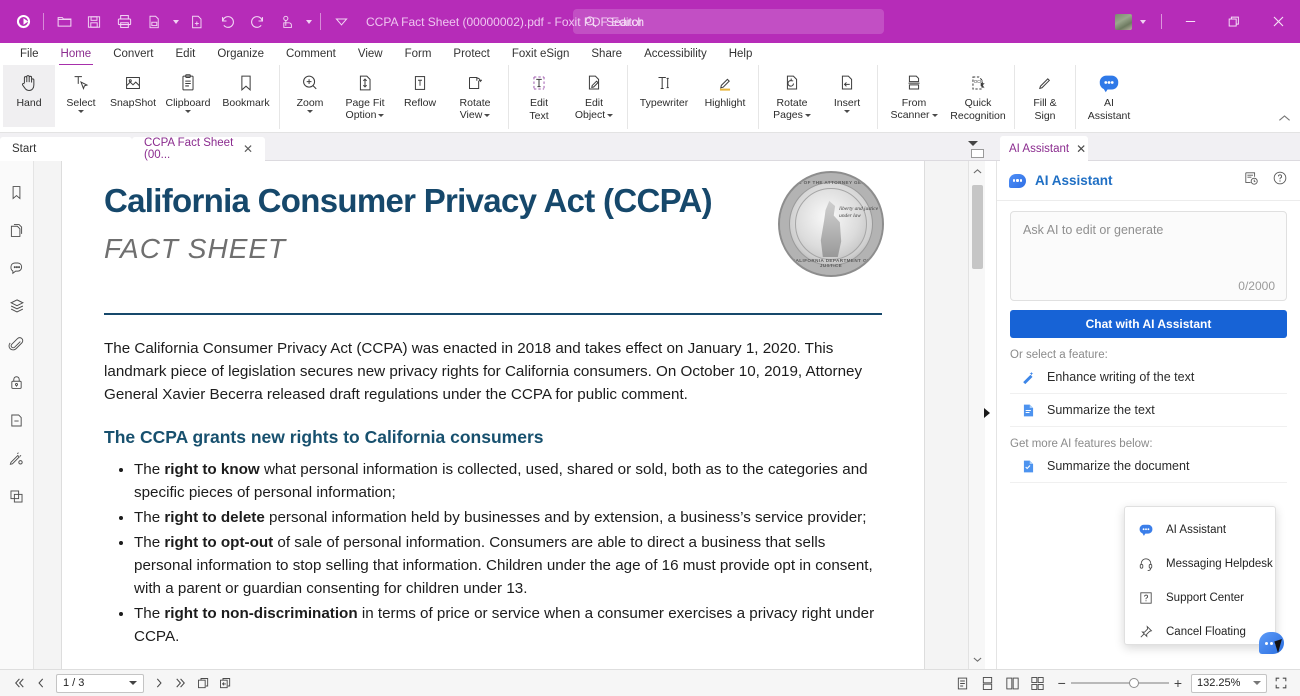 The height and width of the screenshot is (696, 1300). I want to click on menu-item-view: View, so click(370, 54).